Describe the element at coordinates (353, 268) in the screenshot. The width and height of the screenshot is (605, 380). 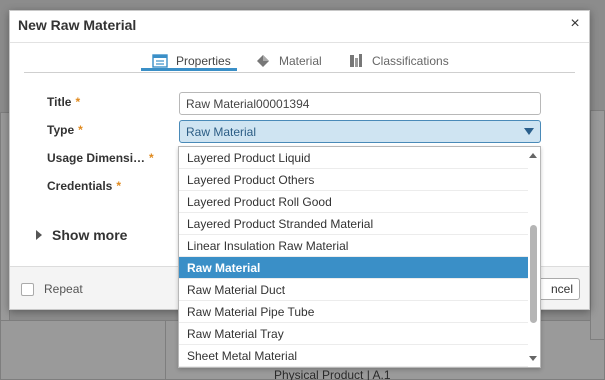
I see `dropdown-option: Raw Material` at that location.